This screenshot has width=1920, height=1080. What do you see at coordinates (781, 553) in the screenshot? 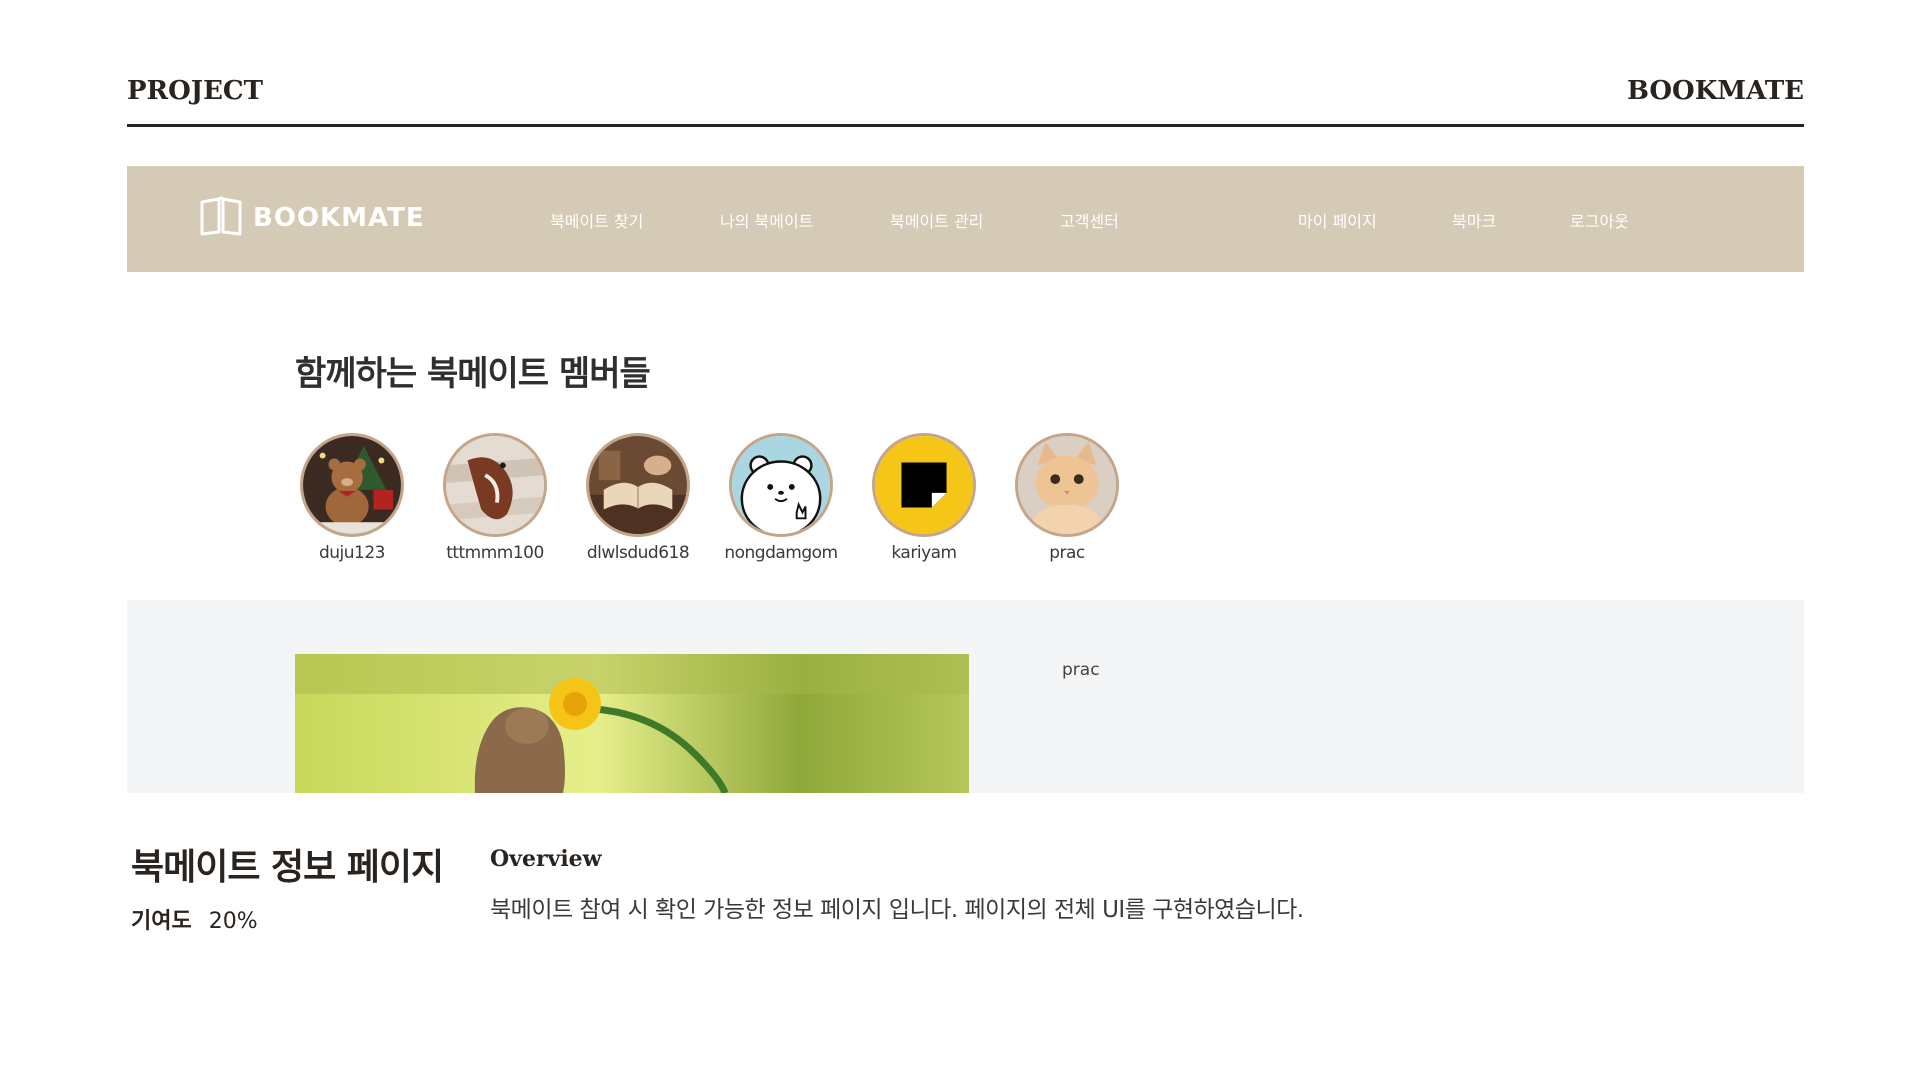
I see `member-name: nongdamgom` at bounding box center [781, 553].